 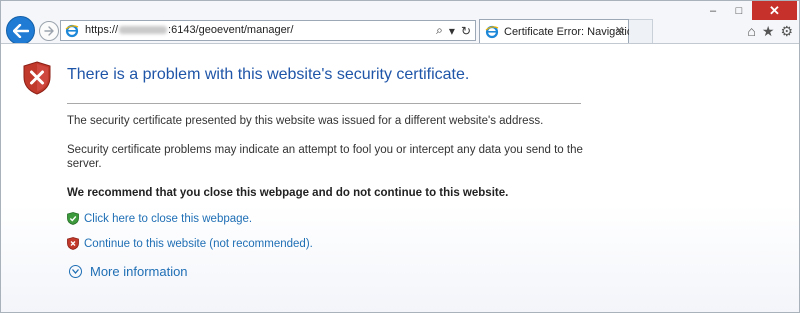 I want to click on tab-certificate-error: Certificate Error: Navigation... ✕, so click(x=563, y=31).